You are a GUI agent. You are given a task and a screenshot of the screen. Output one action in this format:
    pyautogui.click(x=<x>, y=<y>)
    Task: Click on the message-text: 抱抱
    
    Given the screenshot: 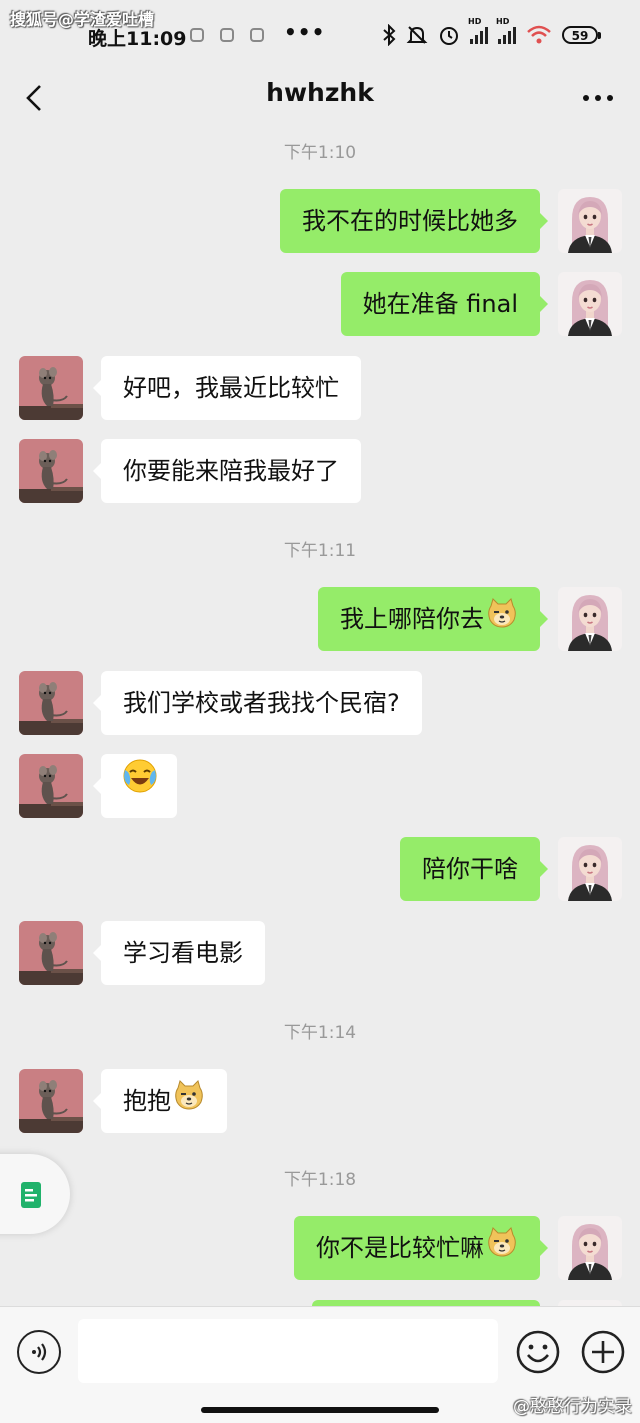 What is the action you would take?
    pyautogui.click(x=147, y=1101)
    